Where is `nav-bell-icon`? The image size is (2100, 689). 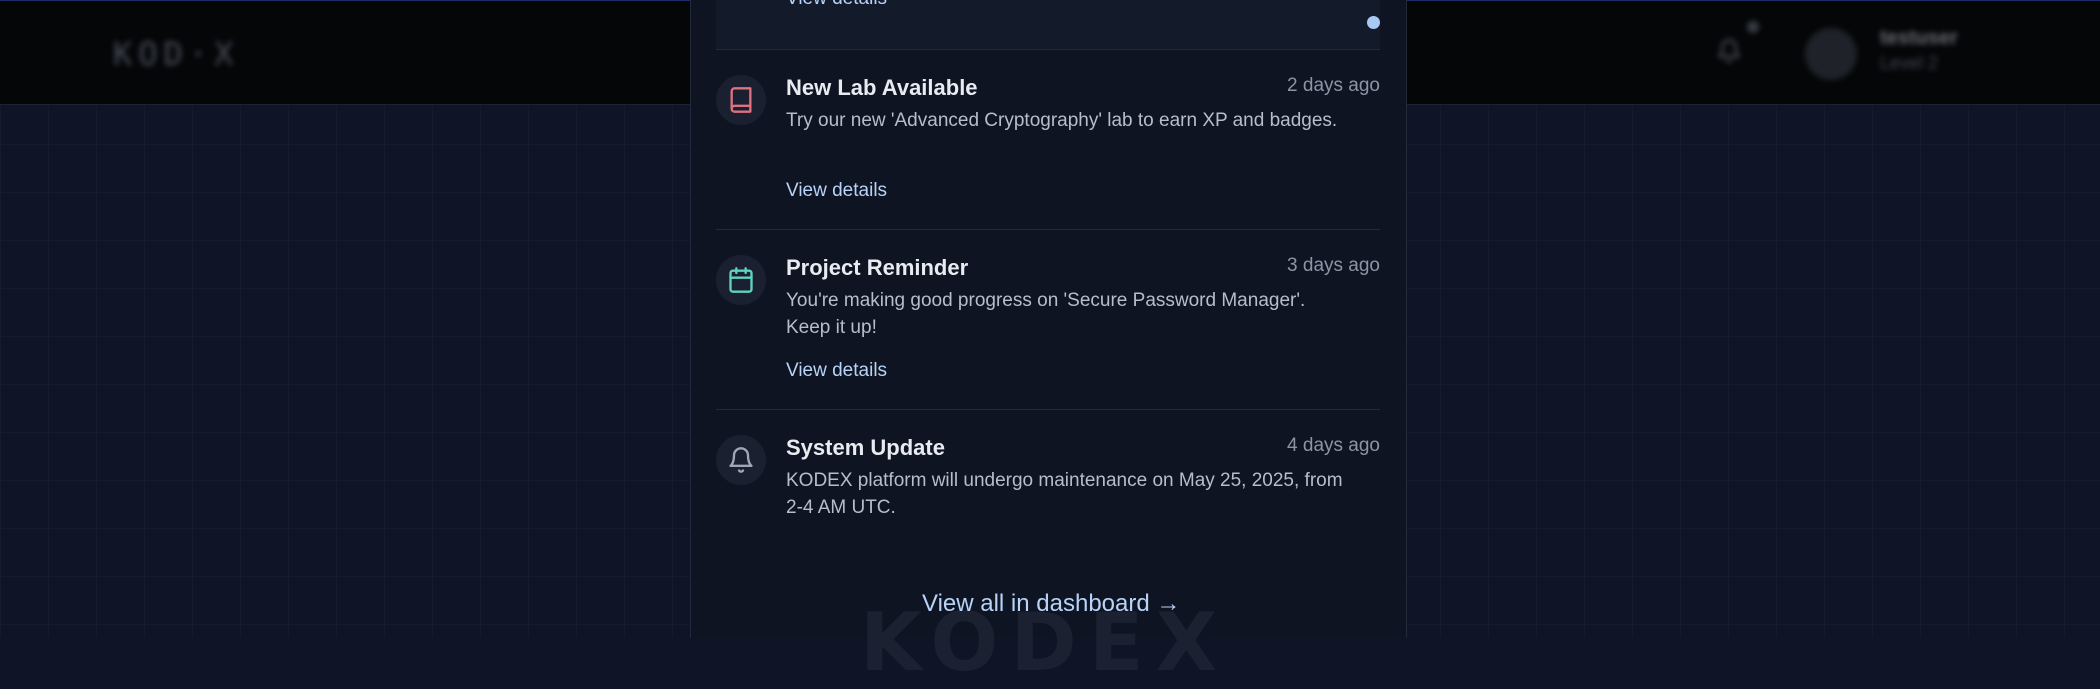 nav-bell-icon is located at coordinates (1729, 51).